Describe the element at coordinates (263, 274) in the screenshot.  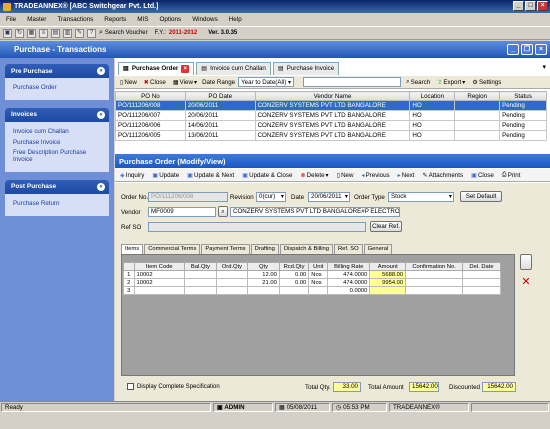
I see `qty-cell: 12.00` at that location.